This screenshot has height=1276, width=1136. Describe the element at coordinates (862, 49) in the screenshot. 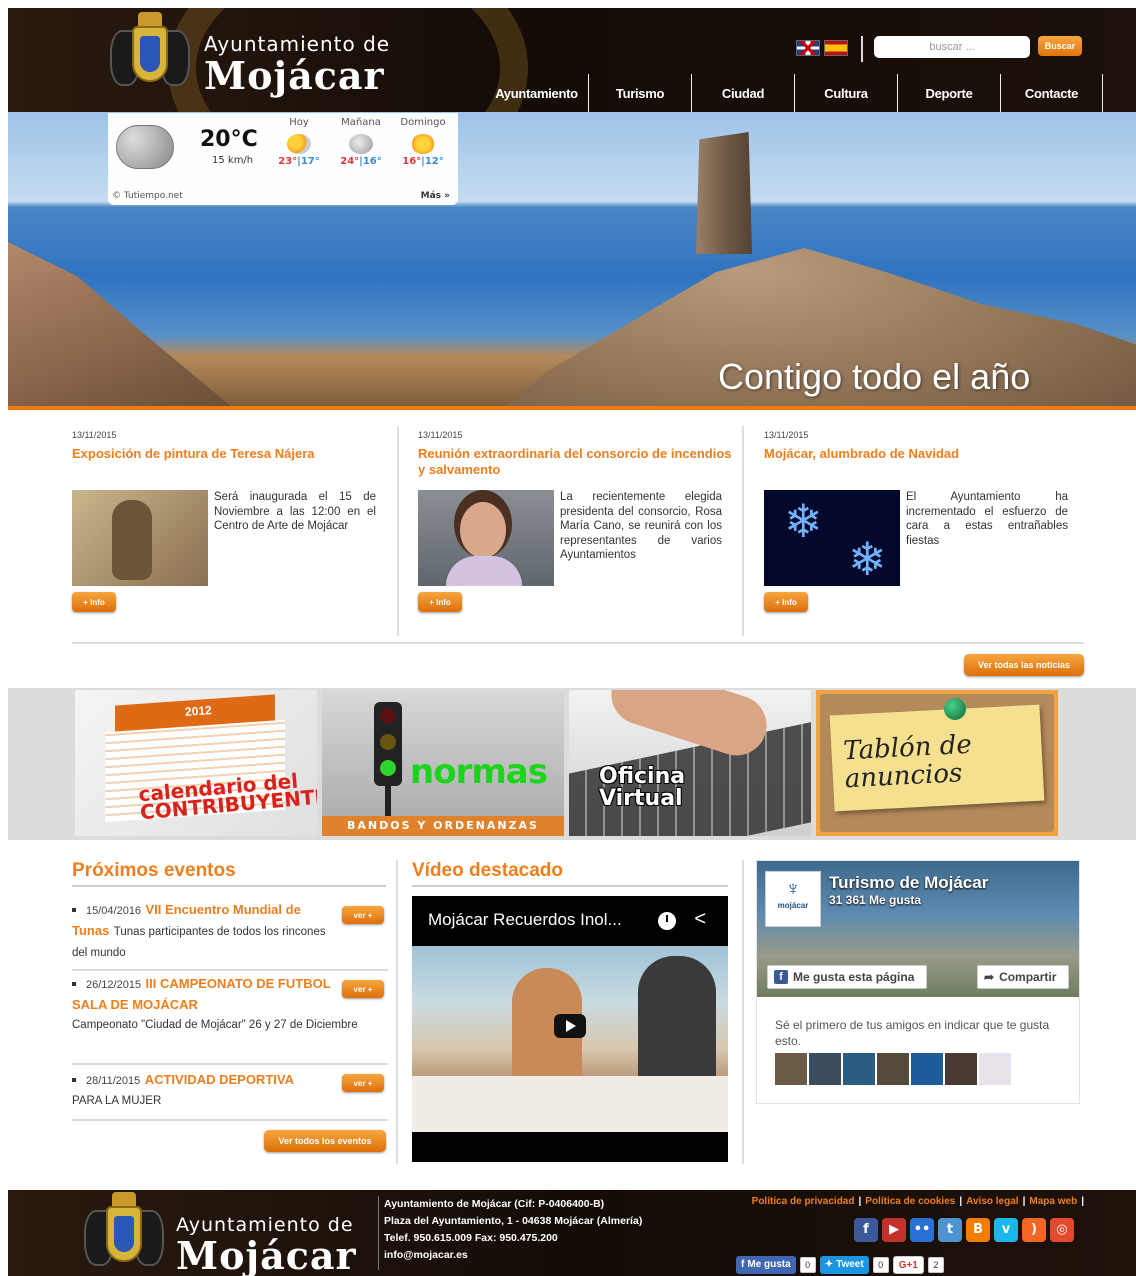

I see `header-separator` at that location.